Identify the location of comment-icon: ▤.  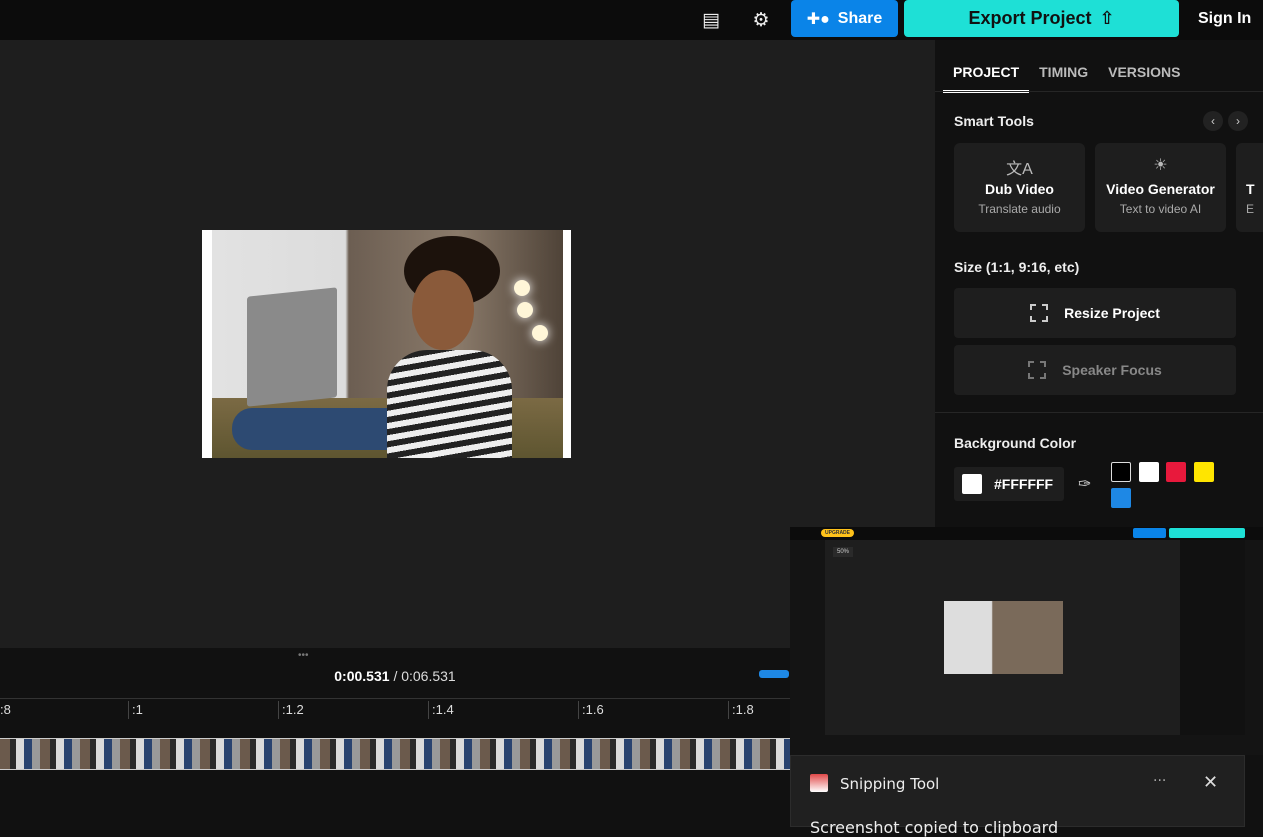
(711, 20).